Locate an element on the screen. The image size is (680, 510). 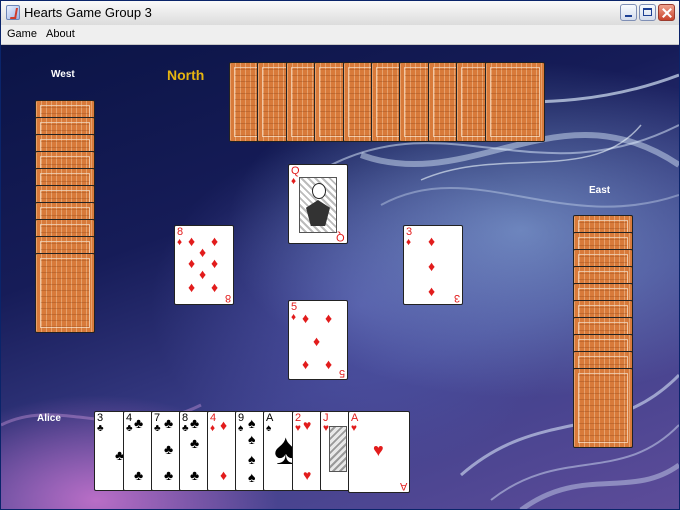
hand-card: A ♥ ♥ A is located at coordinates (379, 452).